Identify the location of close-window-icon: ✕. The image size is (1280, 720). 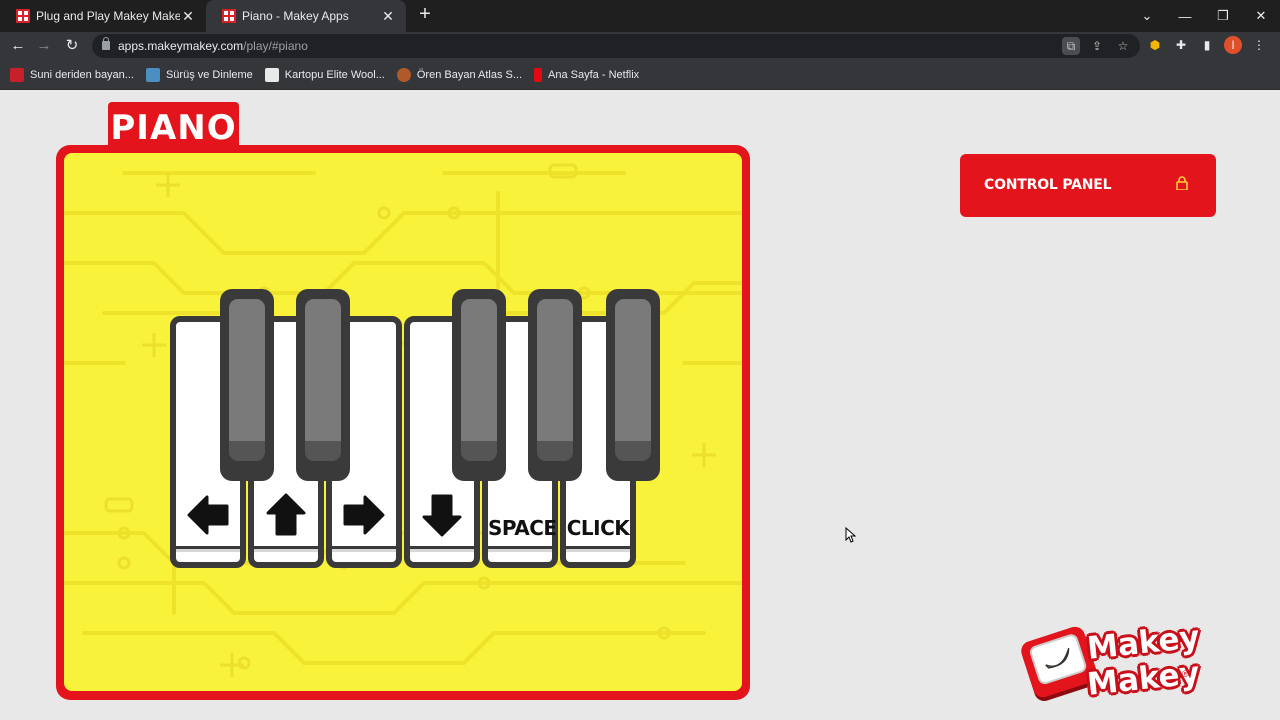
(1261, 16).